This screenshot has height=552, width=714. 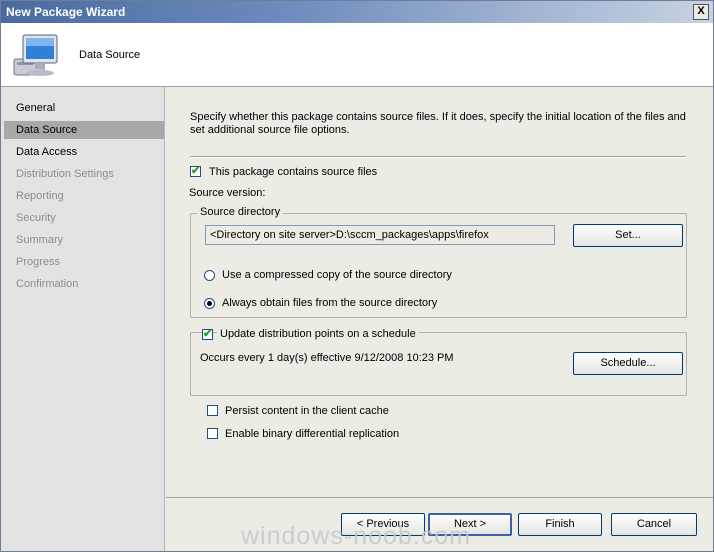 I want to click on previous-button: < Previous, so click(x=383, y=524).